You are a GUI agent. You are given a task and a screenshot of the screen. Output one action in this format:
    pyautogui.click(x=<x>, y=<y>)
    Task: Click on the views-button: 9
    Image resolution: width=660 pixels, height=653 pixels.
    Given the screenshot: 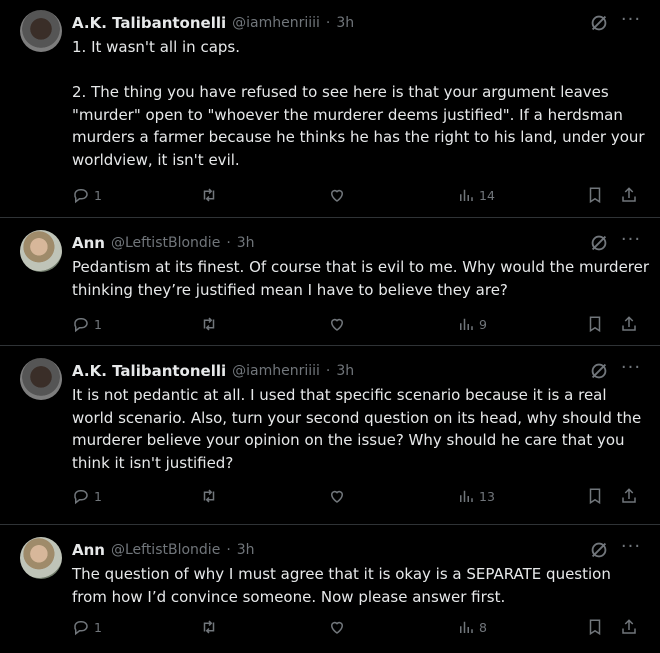 What is the action you would take?
    pyautogui.click(x=472, y=324)
    